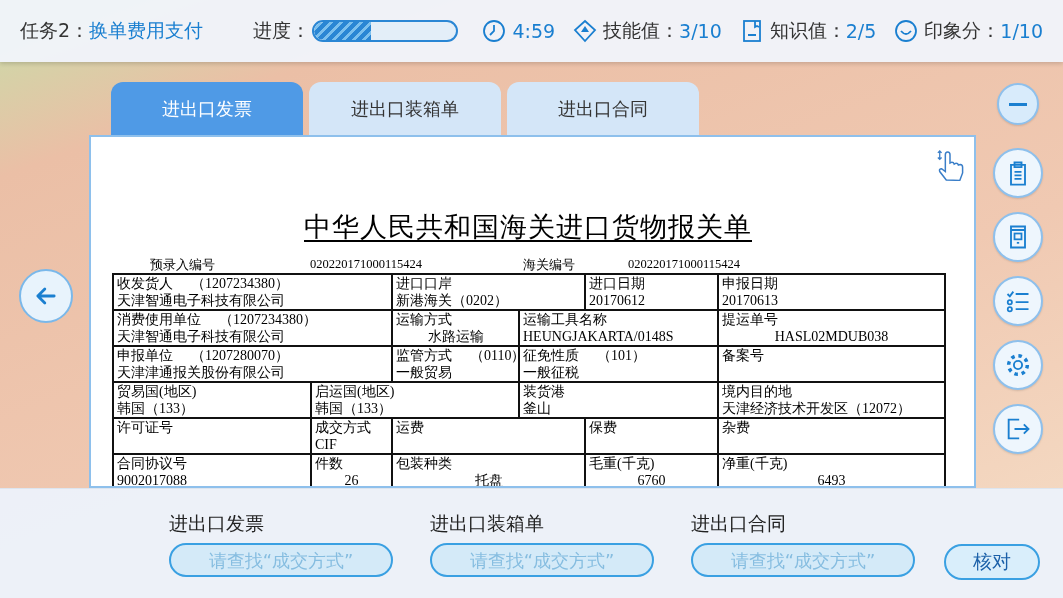 The image size is (1063, 598). Describe the element at coordinates (455, 336) in the screenshot. I see `field-value: 水路运输` at that location.